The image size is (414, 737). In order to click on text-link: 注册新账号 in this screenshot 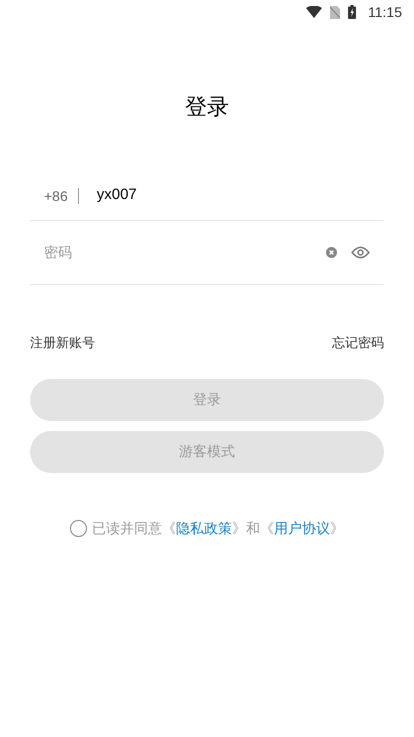, I will do `click(62, 342)`.